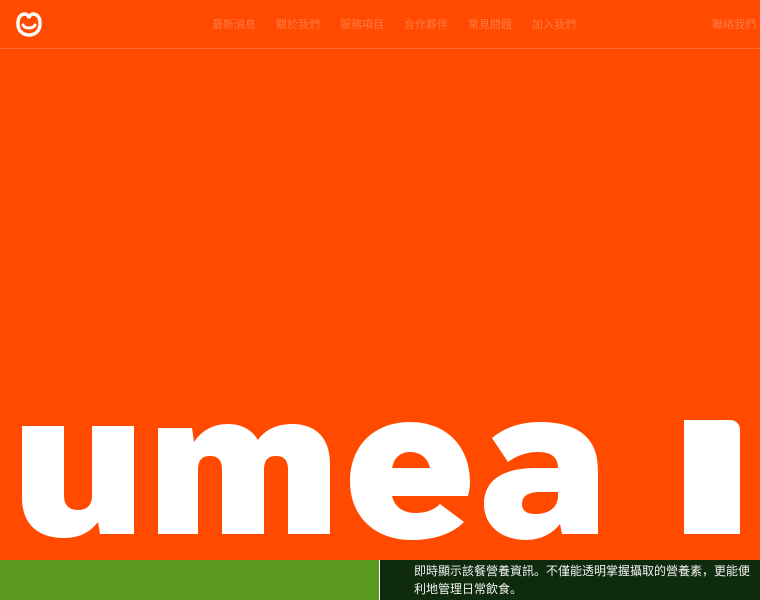  Describe the element at coordinates (582, 580) in the screenshot. I see `feature-description-text: 即時顯示該餐營養資訊。不僅能透明掌握攝取的營養素，更能便利地管理日常飲食。` at that location.